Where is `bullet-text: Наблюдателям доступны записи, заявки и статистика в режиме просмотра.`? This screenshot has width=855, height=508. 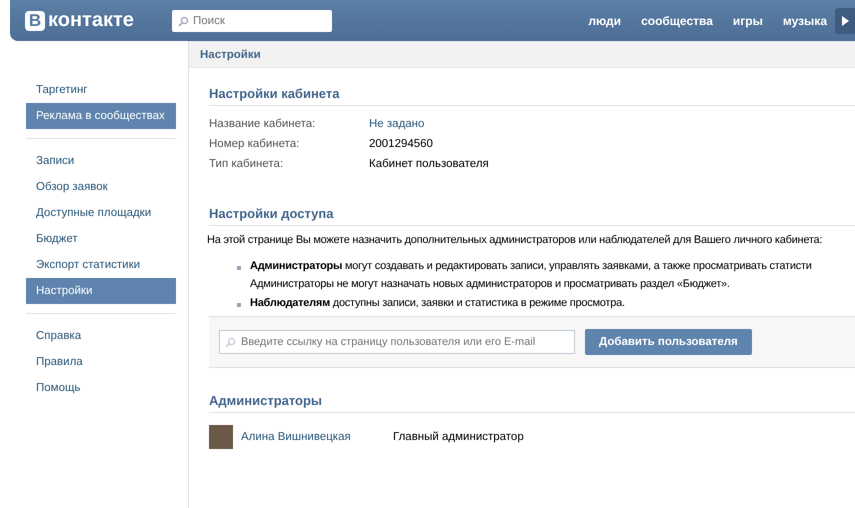 bullet-text: Наблюдателям доступны записи, заявки и статистика в режиме просмотра. is located at coordinates (437, 303).